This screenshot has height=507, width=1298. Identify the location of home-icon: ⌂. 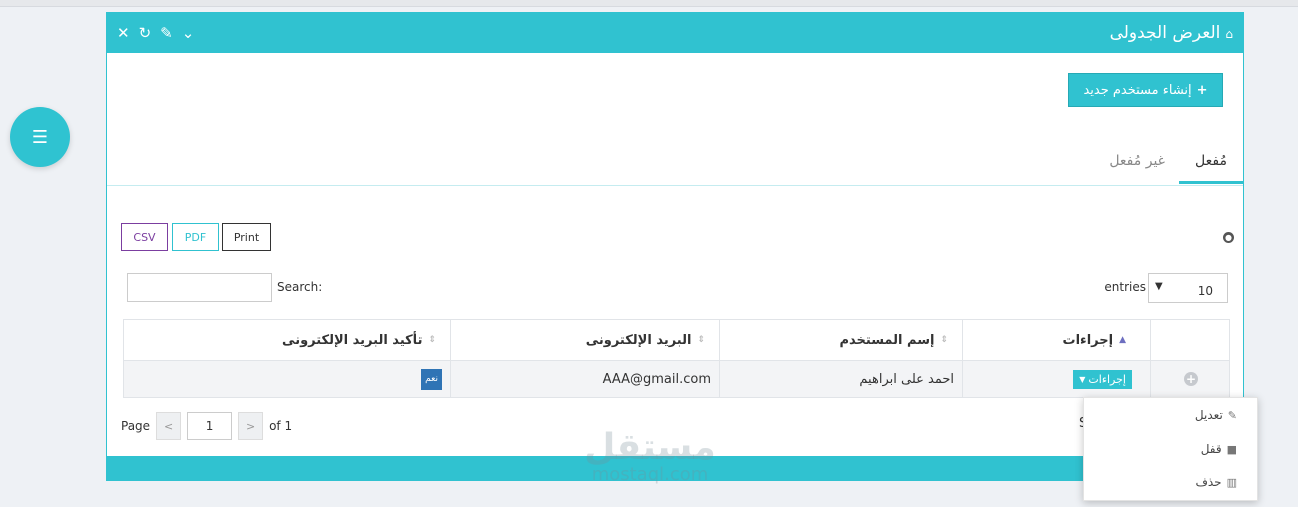
(1229, 34).